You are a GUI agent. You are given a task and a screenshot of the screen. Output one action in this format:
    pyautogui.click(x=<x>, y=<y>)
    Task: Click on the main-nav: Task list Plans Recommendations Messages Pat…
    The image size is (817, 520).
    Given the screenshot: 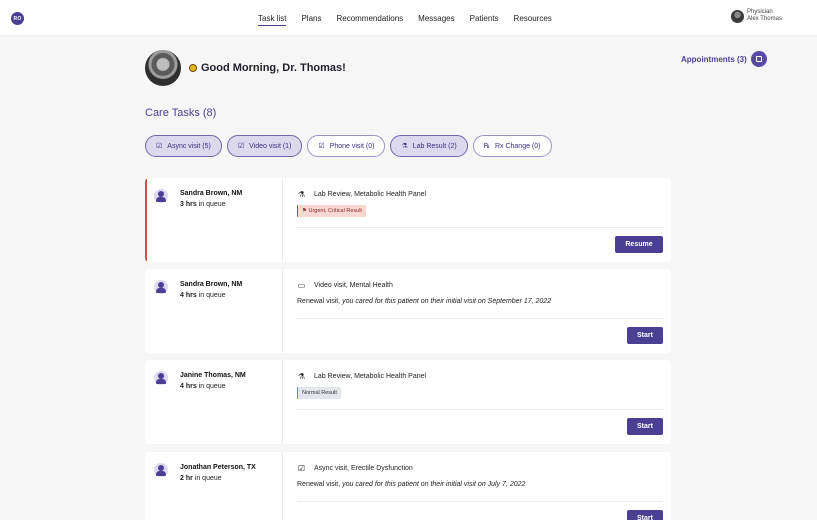 What is the action you would take?
    pyautogui.click(x=412, y=20)
    